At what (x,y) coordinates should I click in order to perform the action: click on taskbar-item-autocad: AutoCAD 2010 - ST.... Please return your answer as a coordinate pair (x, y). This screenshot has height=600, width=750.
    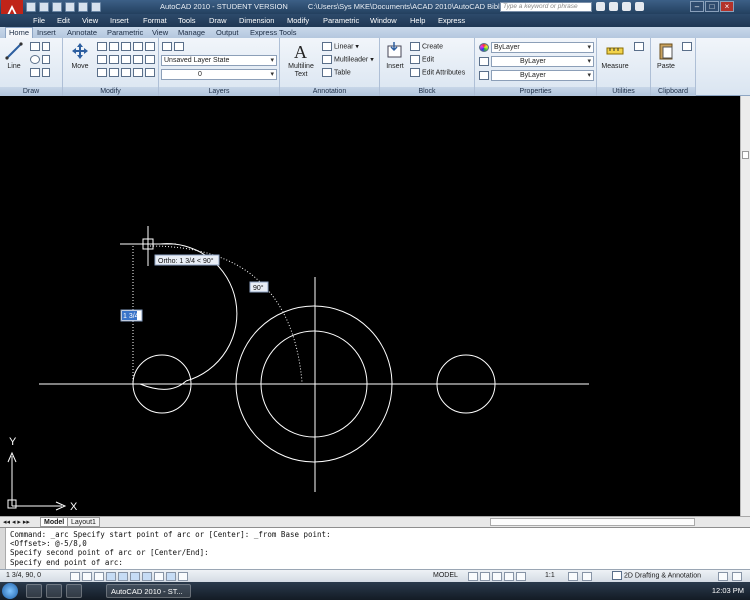
    Looking at the image, I should click on (148, 591).